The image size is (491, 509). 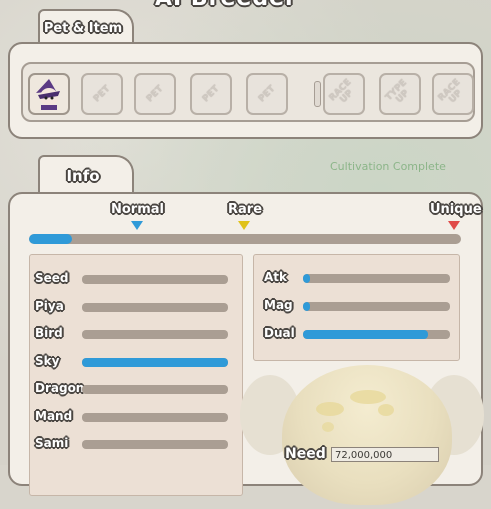 What do you see at coordinates (317, 94) in the screenshot?
I see `slot-divider` at bounding box center [317, 94].